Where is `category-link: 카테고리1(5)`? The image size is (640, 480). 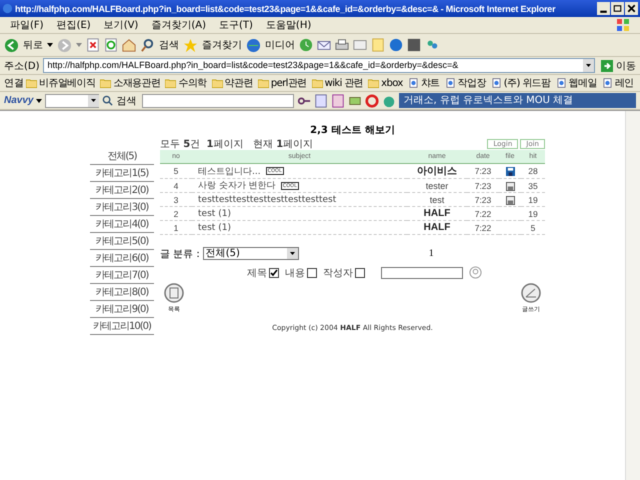 category-link: 카테고리1(5) is located at coordinates (122, 174).